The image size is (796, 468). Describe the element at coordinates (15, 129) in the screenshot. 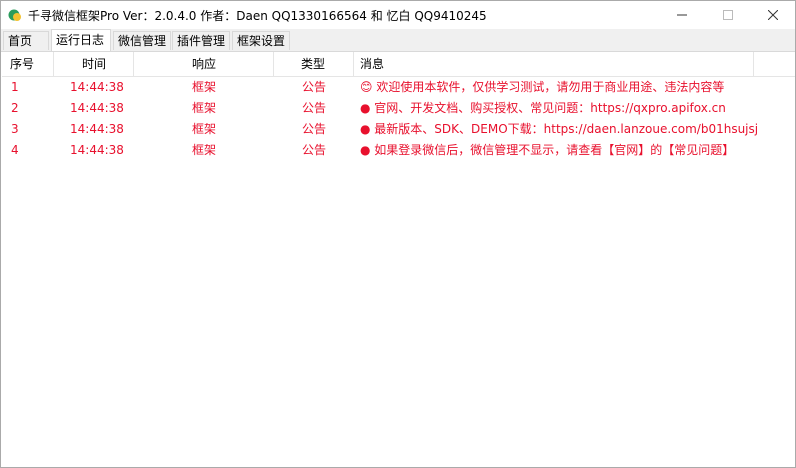

I see `row-index: 3` at that location.